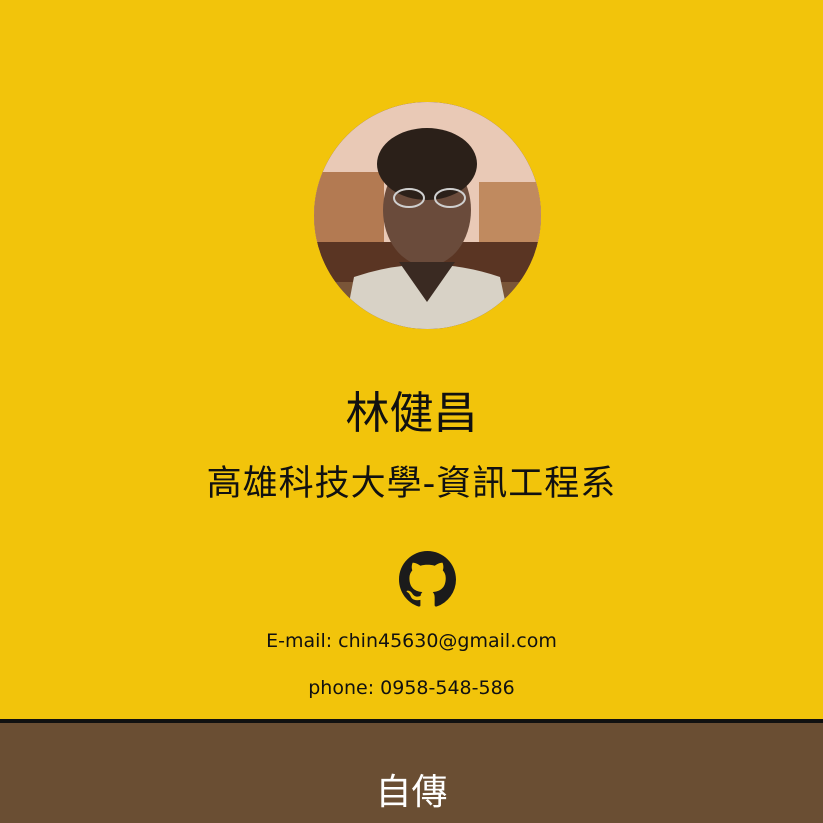  What do you see at coordinates (411, 792) in the screenshot?
I see `bio-section-title: 自傳` at bounding box center [411, 792].